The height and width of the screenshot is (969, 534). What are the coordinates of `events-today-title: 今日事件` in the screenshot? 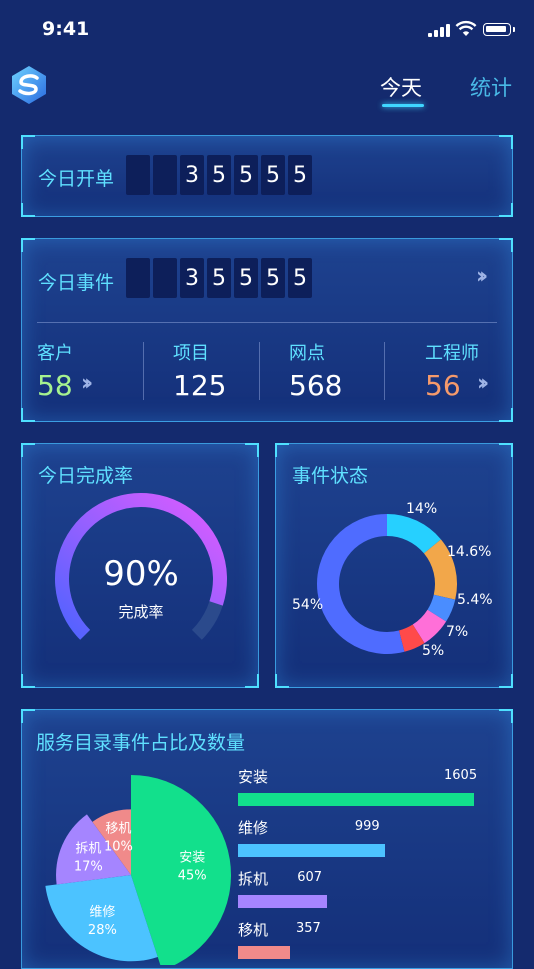 It's located at (76, 283).